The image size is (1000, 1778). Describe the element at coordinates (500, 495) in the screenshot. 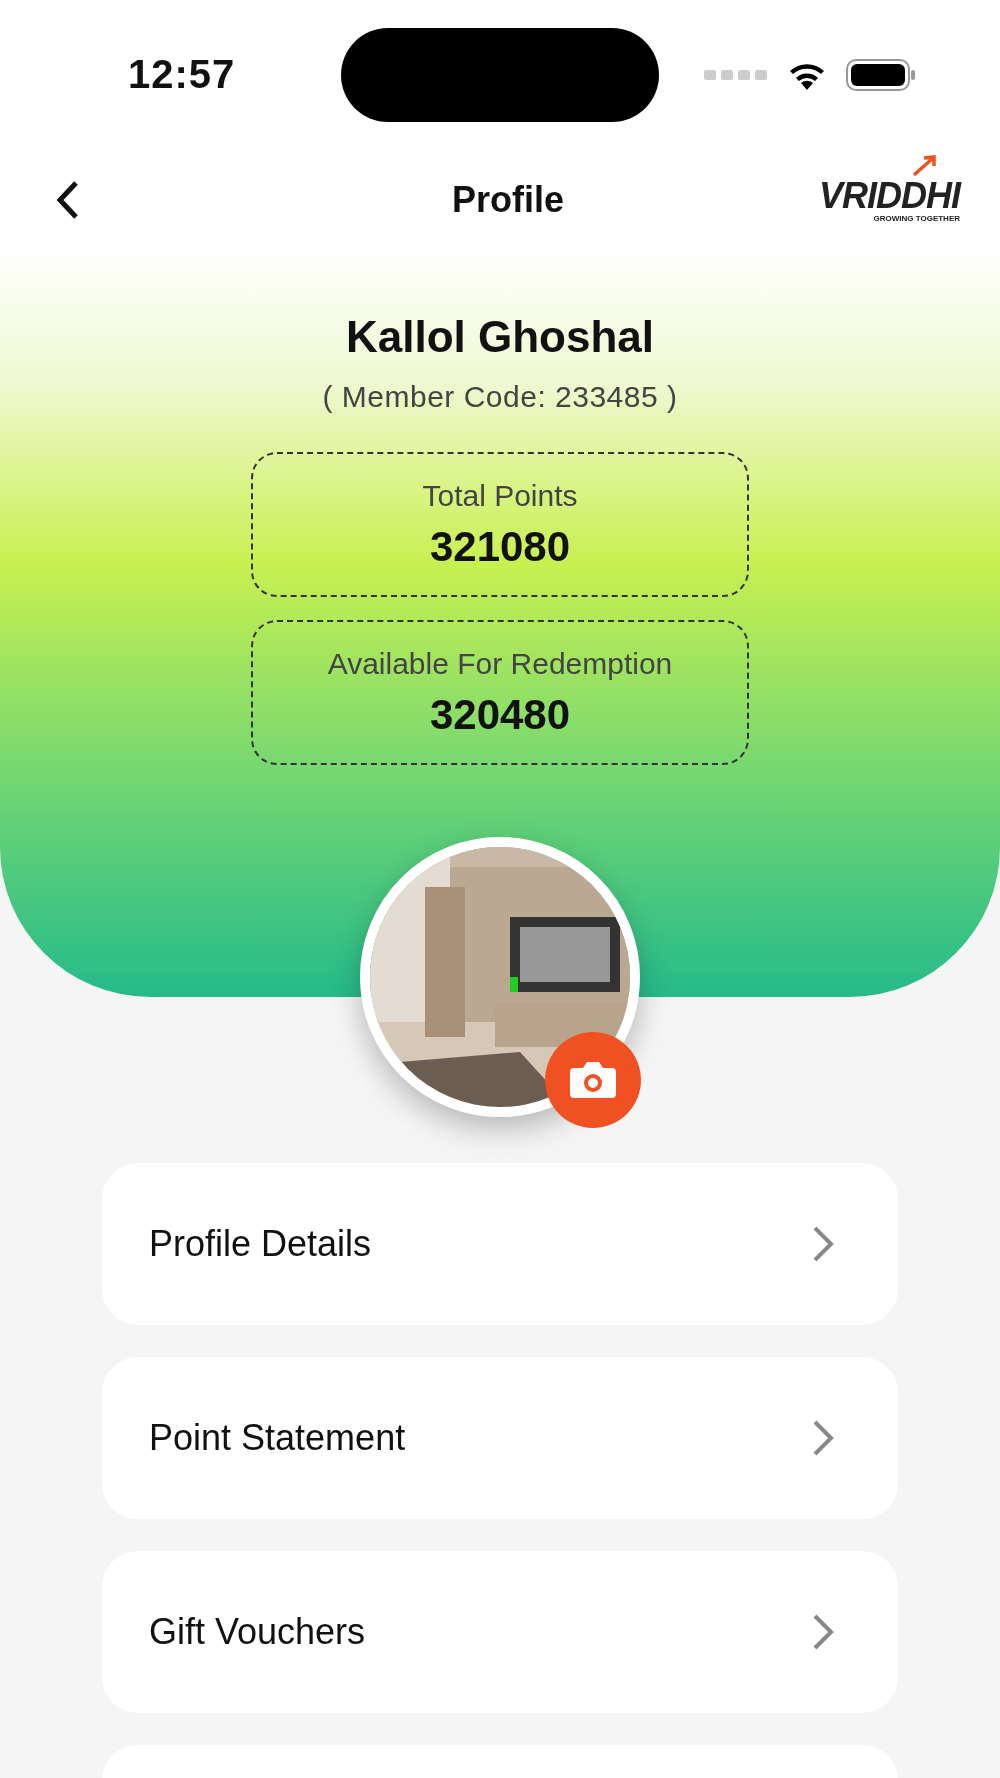

I see `points-label: Total Points` at that location.